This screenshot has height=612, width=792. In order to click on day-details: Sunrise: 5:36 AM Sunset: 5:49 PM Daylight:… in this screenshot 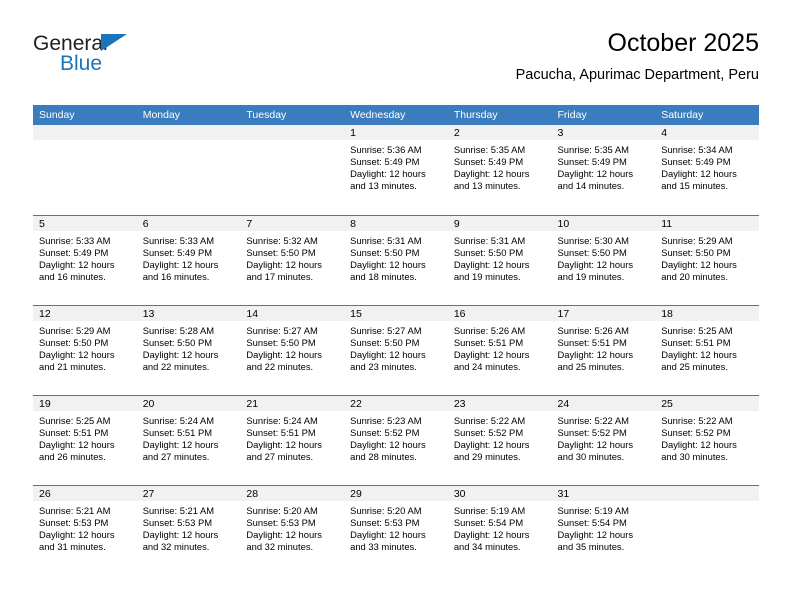, I will do `click(396, 166)`.